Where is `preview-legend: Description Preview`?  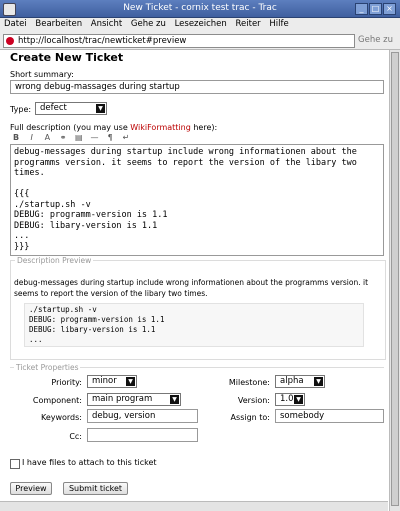 preview-legend: Description Preview is located at coordinates (54, 260).